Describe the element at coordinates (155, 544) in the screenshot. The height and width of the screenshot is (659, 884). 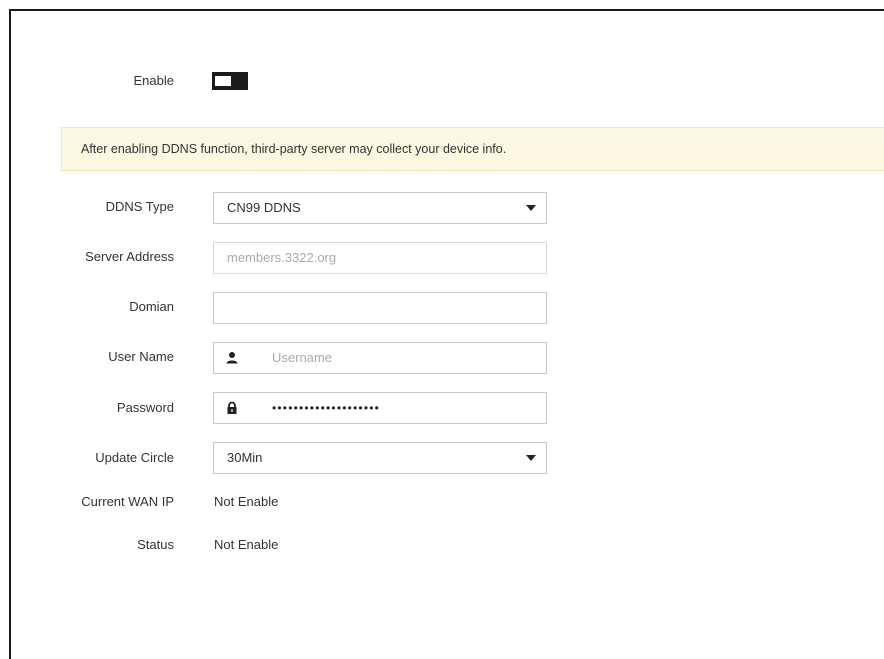
I see `status-label: Status` at that location.